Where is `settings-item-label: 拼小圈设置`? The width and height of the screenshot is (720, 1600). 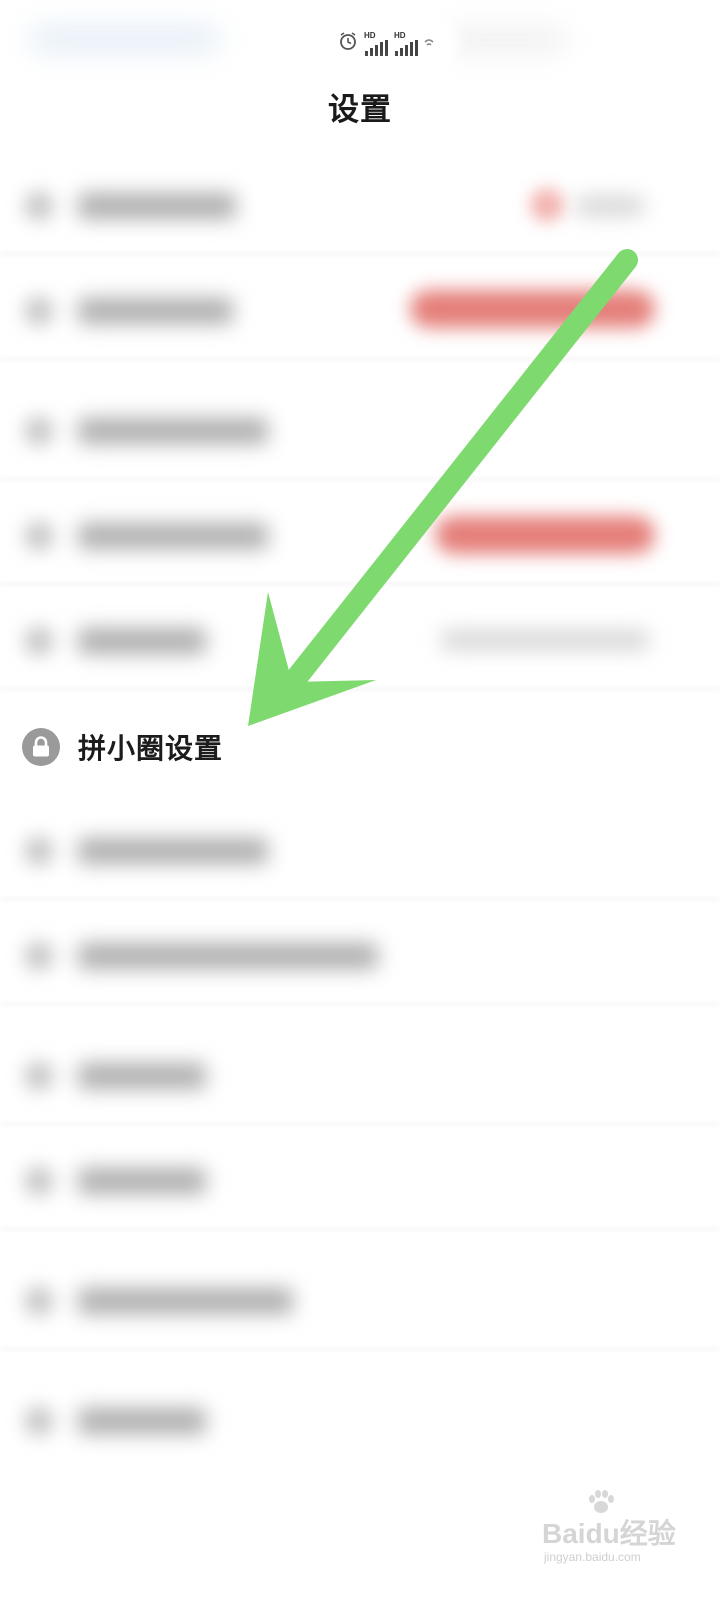 settings-item-label: 拼小圈设置 is located at coordinates (151, 748).